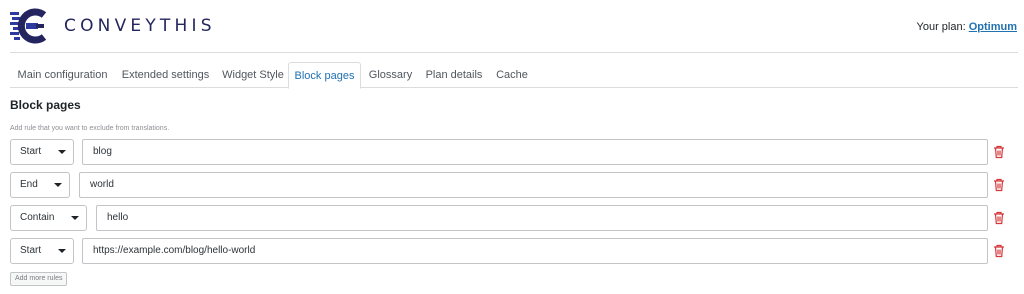  Describe the element at coordinates (253, 75) in the screenshot. I see `tab-widget-style: Widget Style` at that location.